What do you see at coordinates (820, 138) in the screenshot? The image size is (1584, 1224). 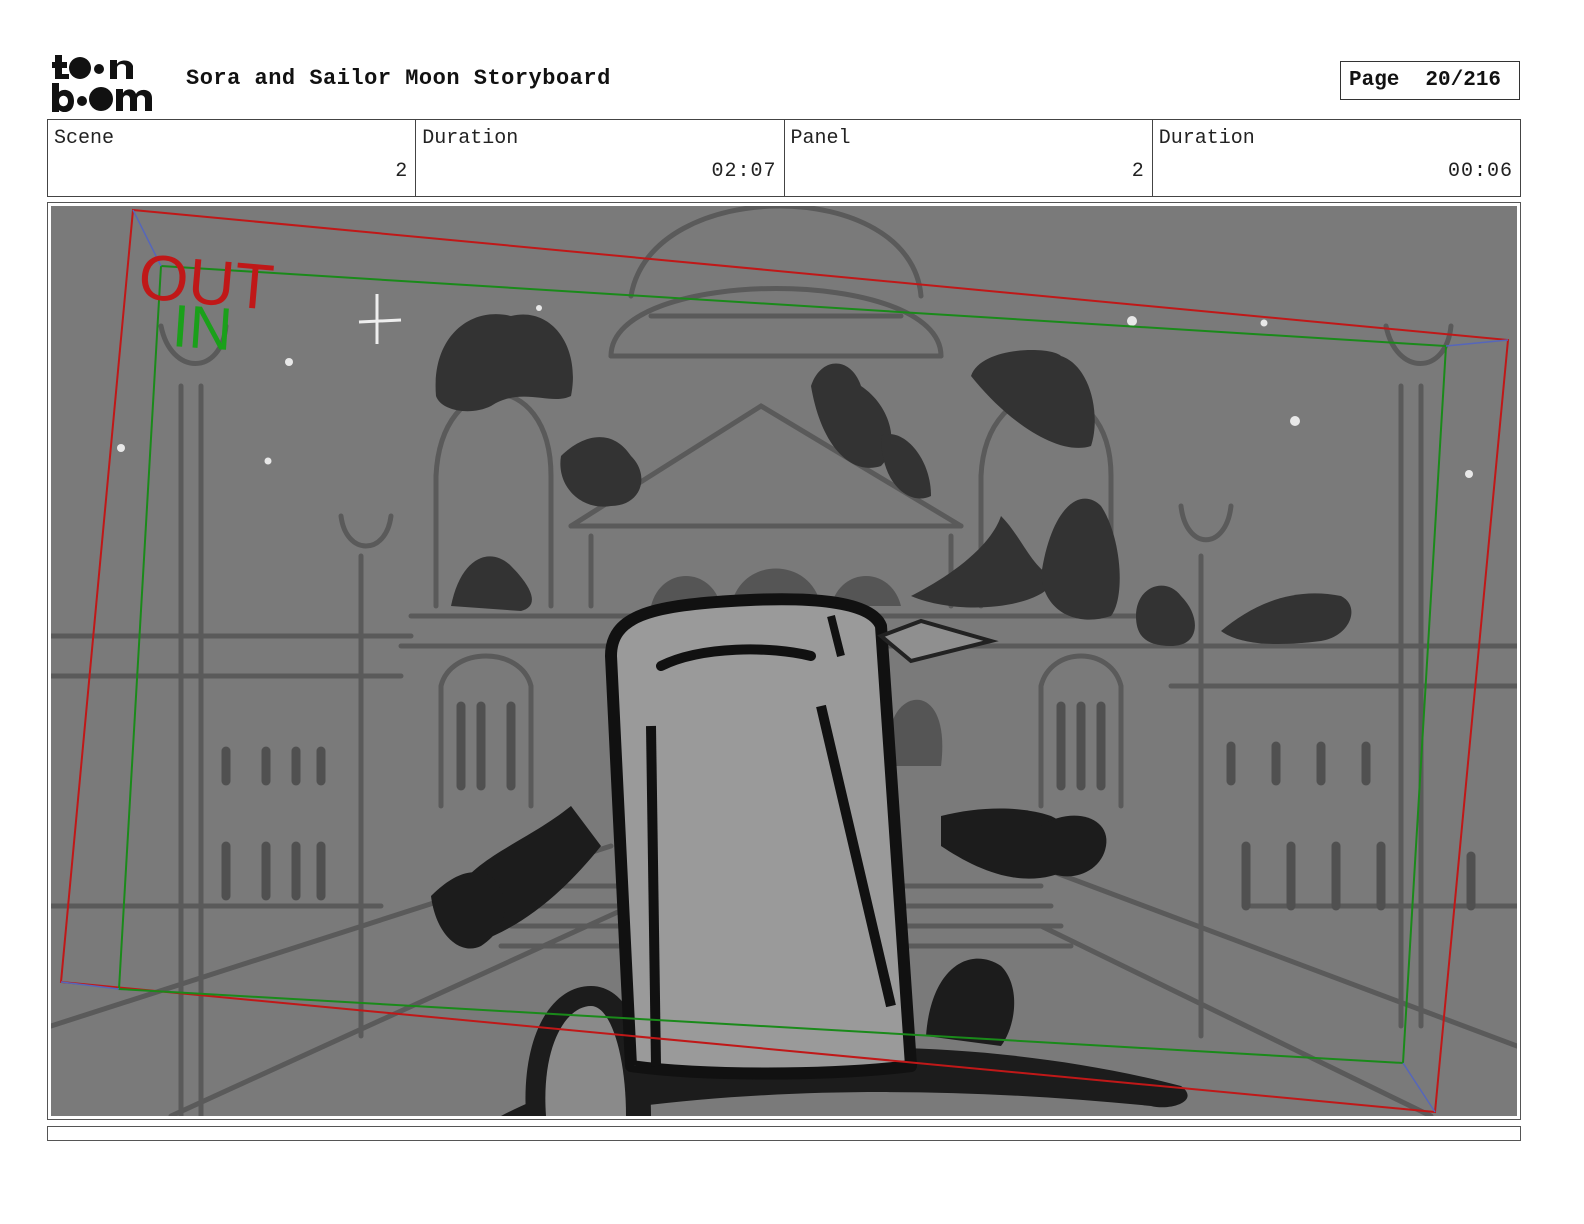 I see `panel-label: Panel` at bounding box center [820, 138].